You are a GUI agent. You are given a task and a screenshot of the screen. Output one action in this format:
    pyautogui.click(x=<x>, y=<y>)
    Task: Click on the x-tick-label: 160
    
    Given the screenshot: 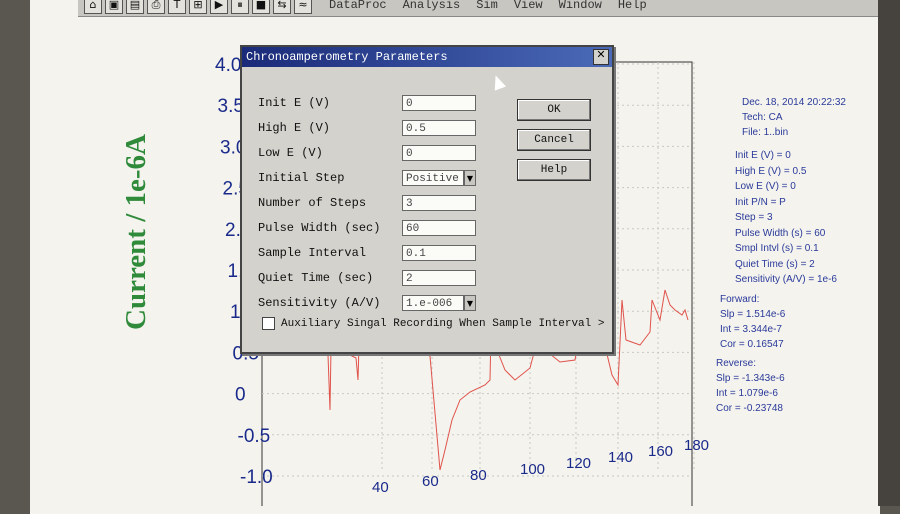 What is the action you would take?
    pyautogui.click(x=660, y=451)
    